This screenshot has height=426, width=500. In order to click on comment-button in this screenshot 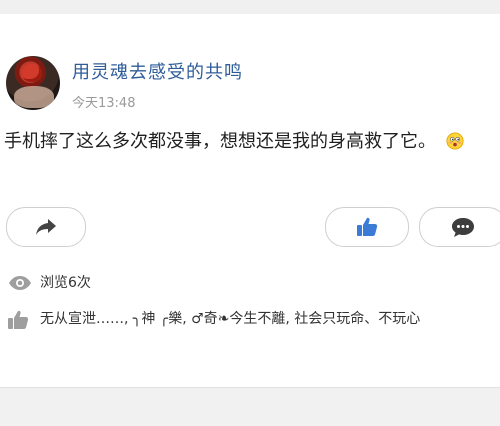, I will do `click(459, 227)`.